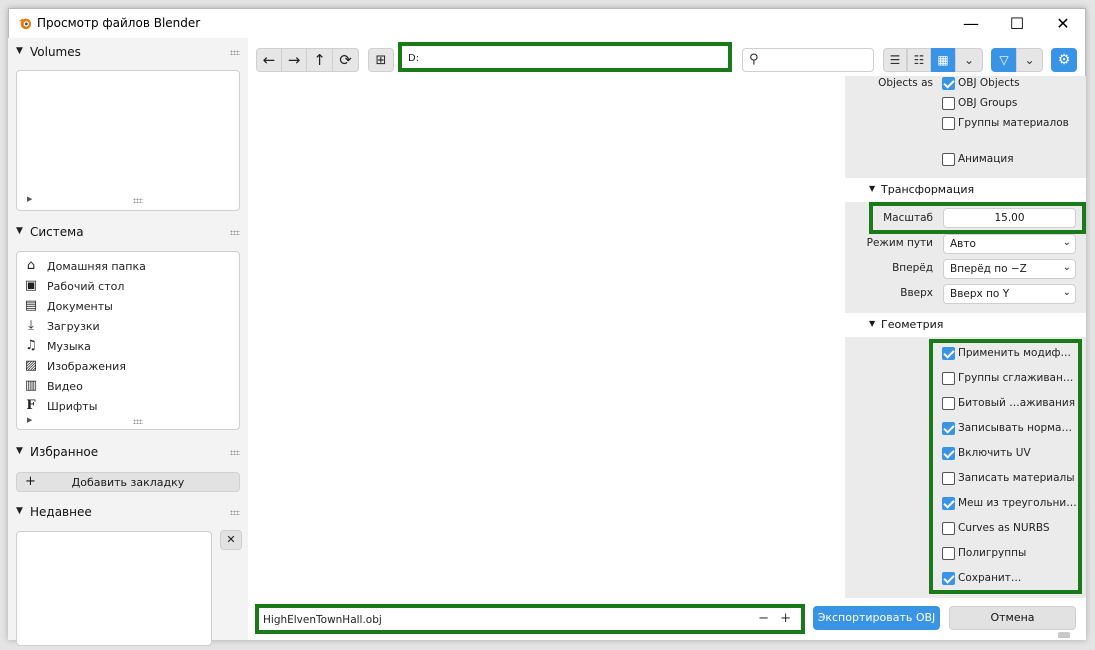 Image resolution: width=1095 pixels, height=650 pixels. Describe the element at coordinates (1004, 60) in the screenshot. I see `filter-toggle-button: ▽` at that location.